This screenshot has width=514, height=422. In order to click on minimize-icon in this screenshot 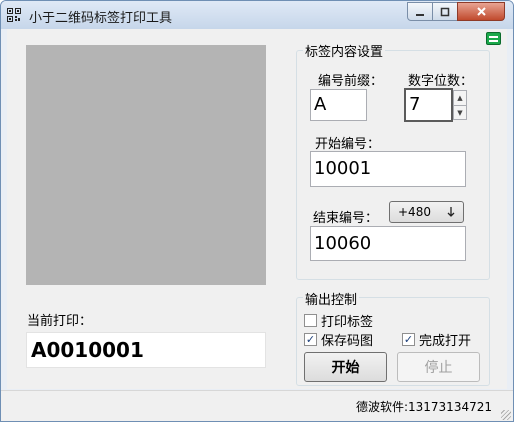, I will do `click(420, 14)`.